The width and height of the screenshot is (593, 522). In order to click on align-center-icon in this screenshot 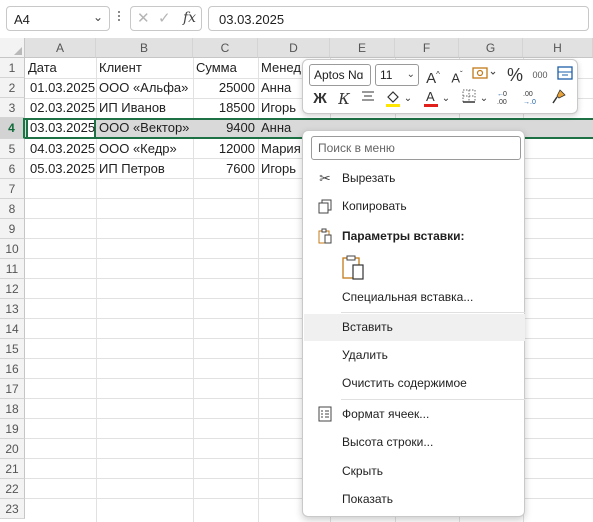, I will do `click(368, 99)`.